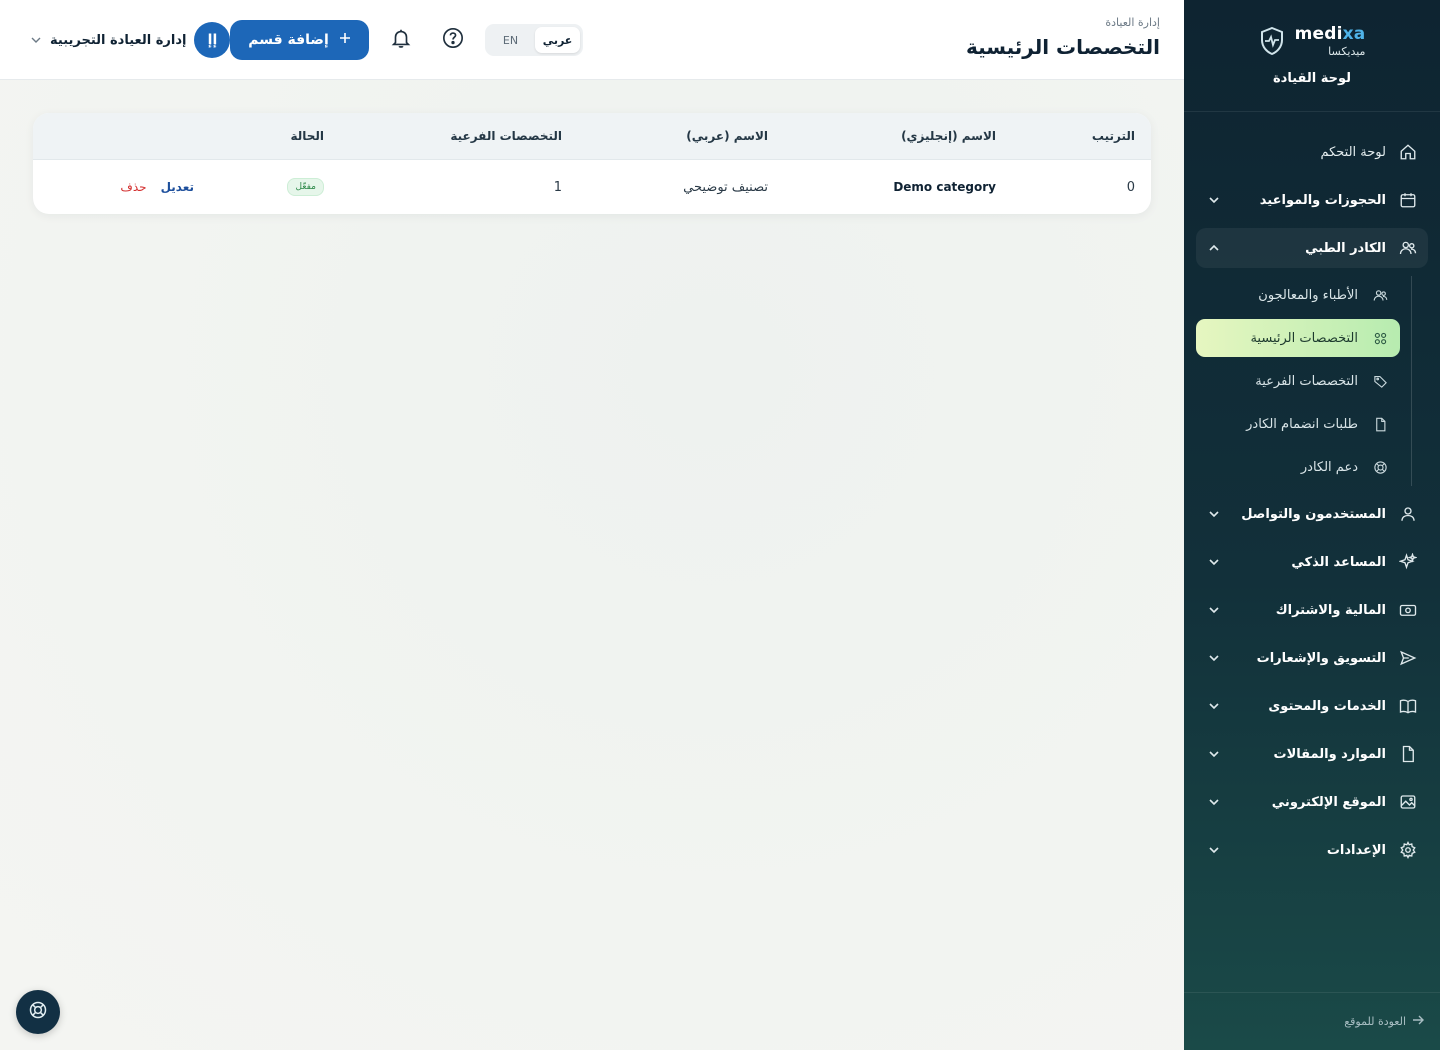 The height and width of the screenshot is (1050, 1440). What do you see at coordinates (1298, 467) in the screenshot?
I see `sidebar-subitem-staff-support: دعم الكادر` at bounding box center [1298, 467].